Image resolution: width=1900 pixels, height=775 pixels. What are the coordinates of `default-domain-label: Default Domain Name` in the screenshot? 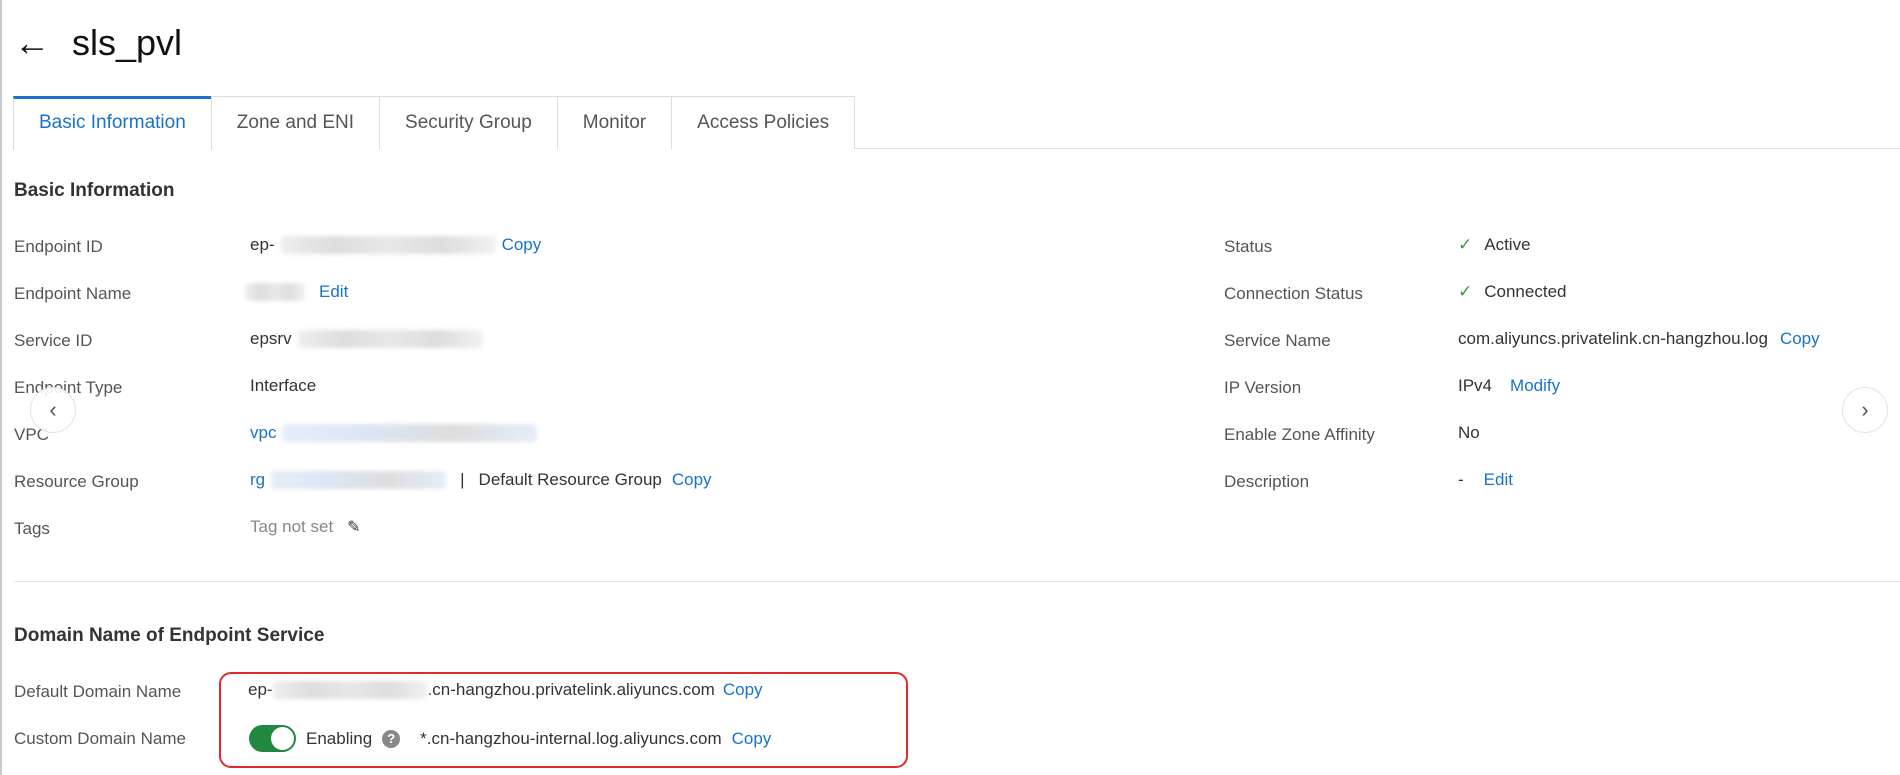 It's located at (98, 691).